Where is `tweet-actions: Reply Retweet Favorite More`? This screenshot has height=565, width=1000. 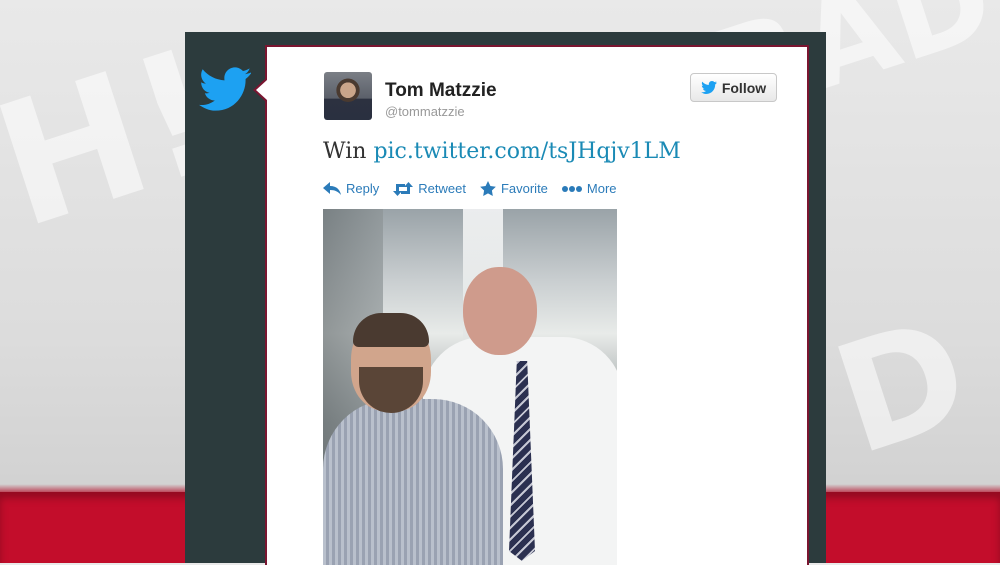
tweet-actions: Reply Retweet Favorite More is located at coordinates (470, 188).